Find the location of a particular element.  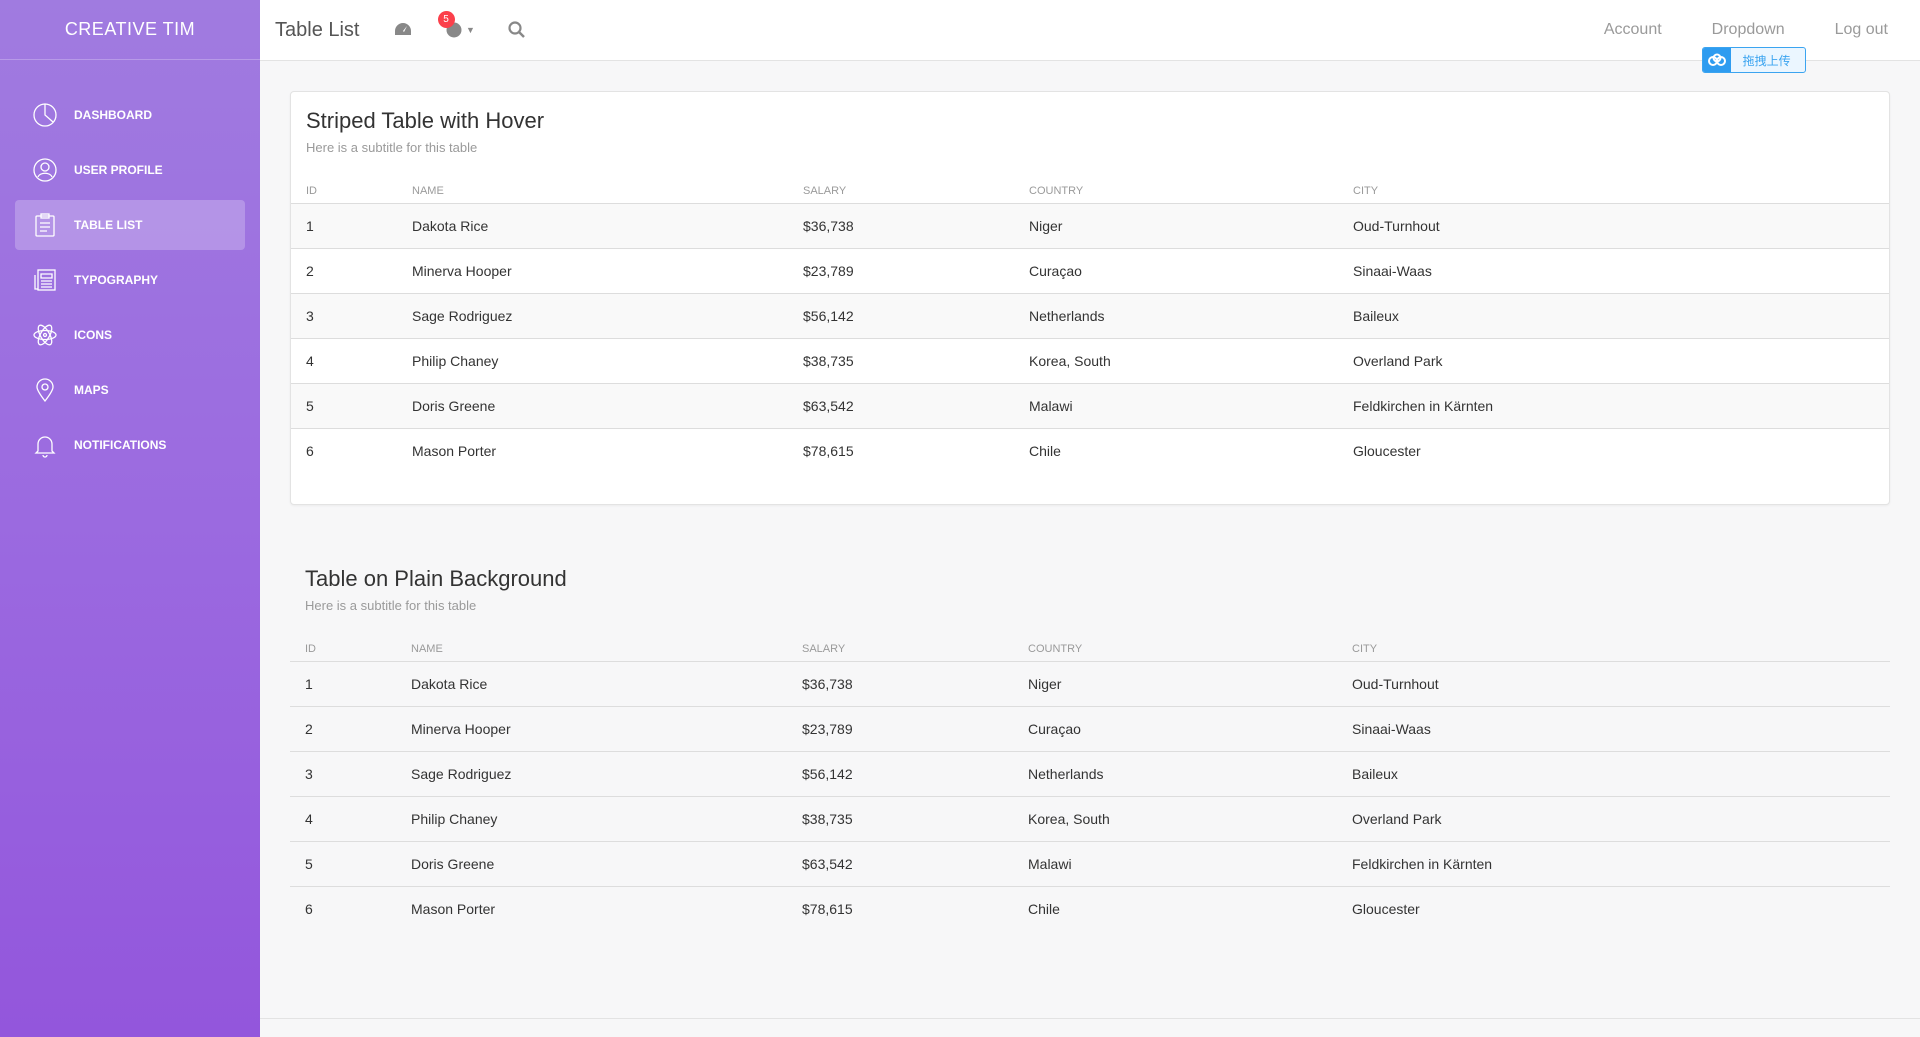

sidebar-item-notifications: NOTIFICATIONS is located at coordinates (130, 445).